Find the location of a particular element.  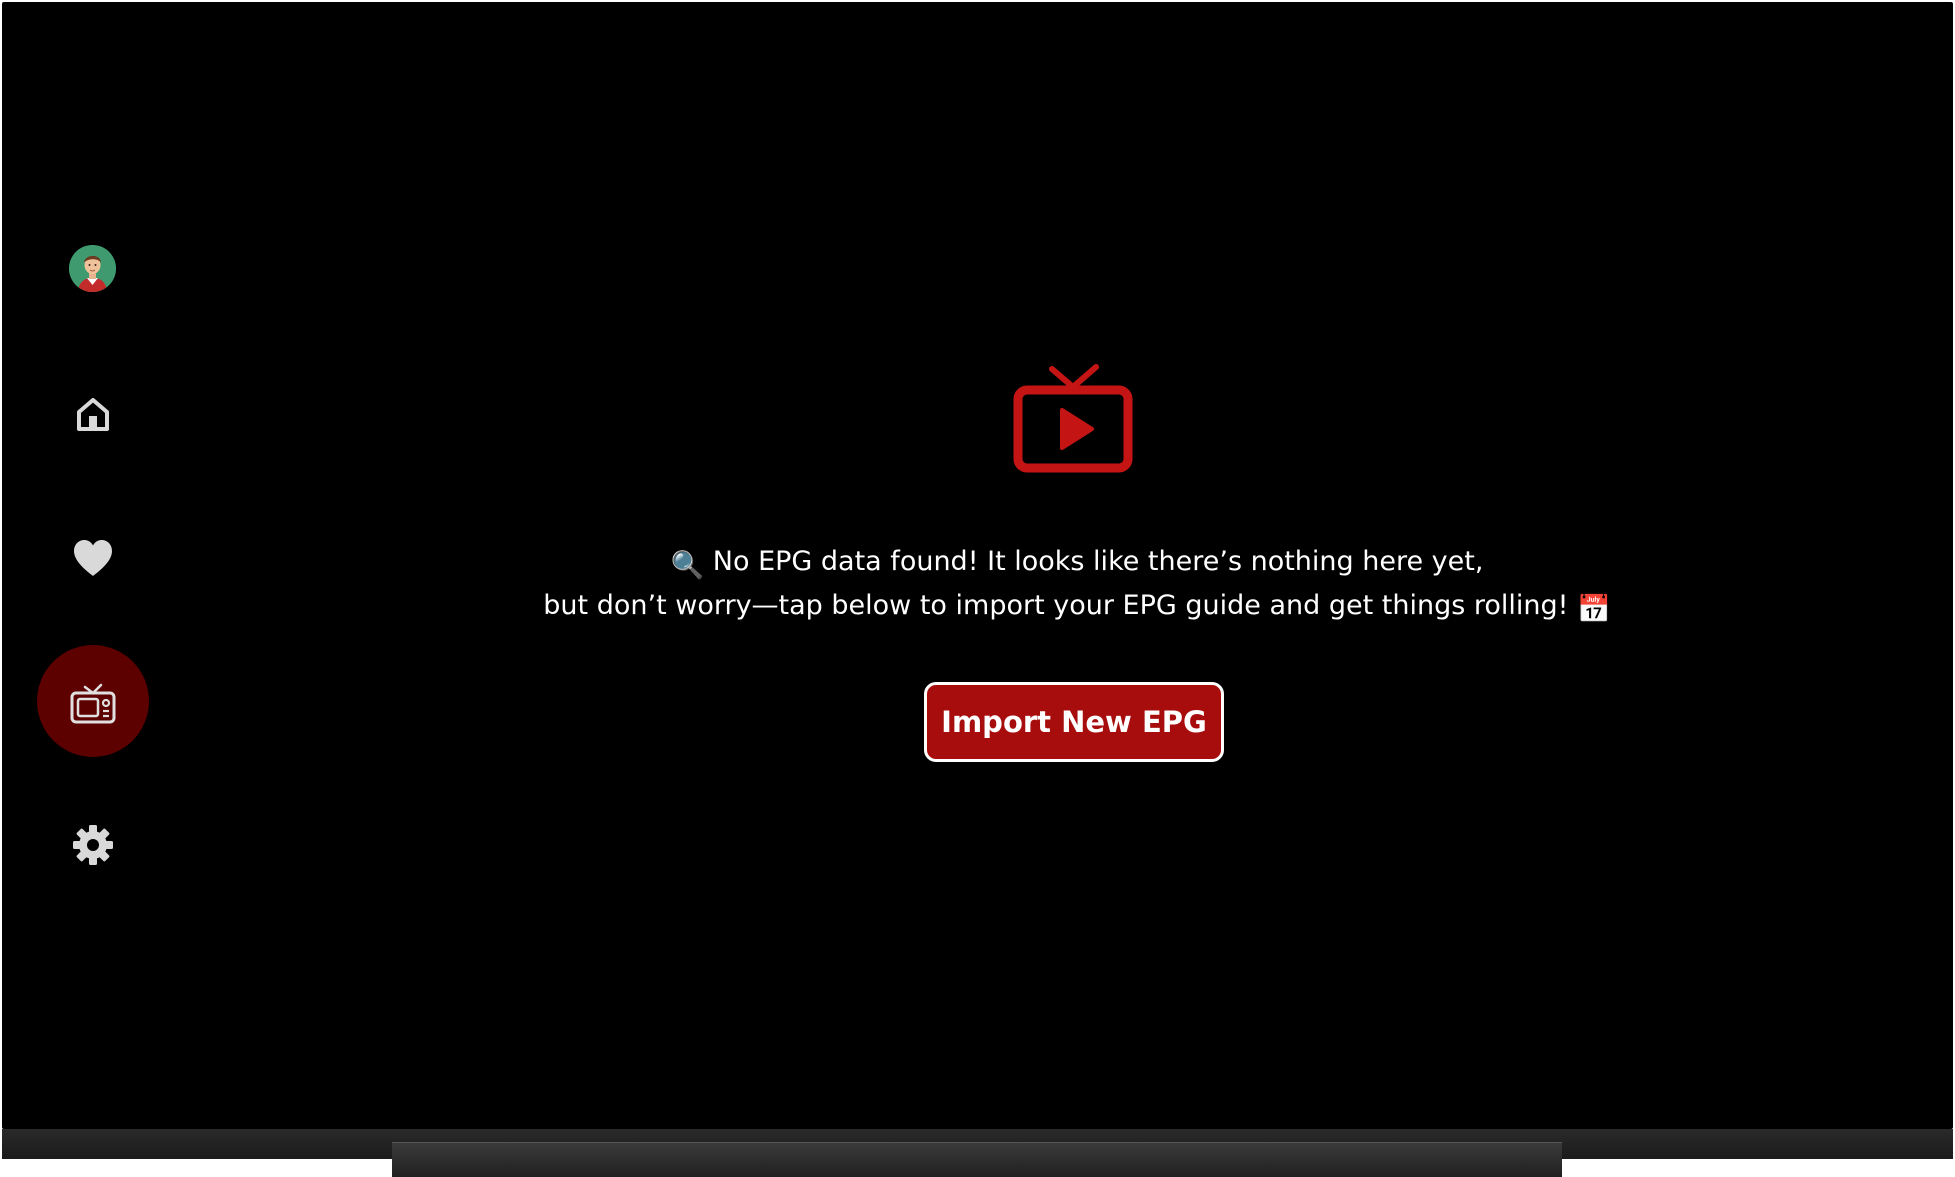

sidebar-item-favorites is located at coordinates (93, 558).